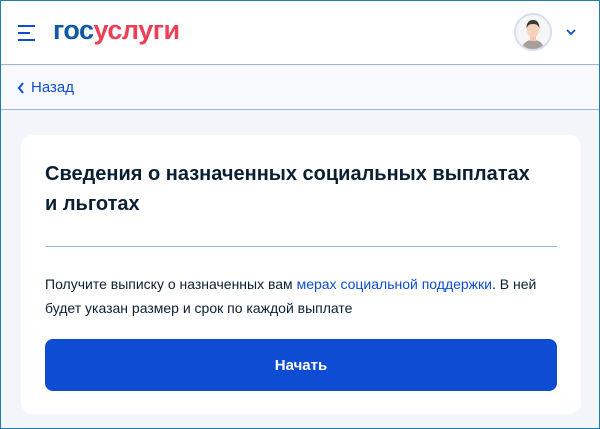 Image resolution: width=600 pixels, height=429 pixels. I want to click on start-button: Начать, so click(301, 365).